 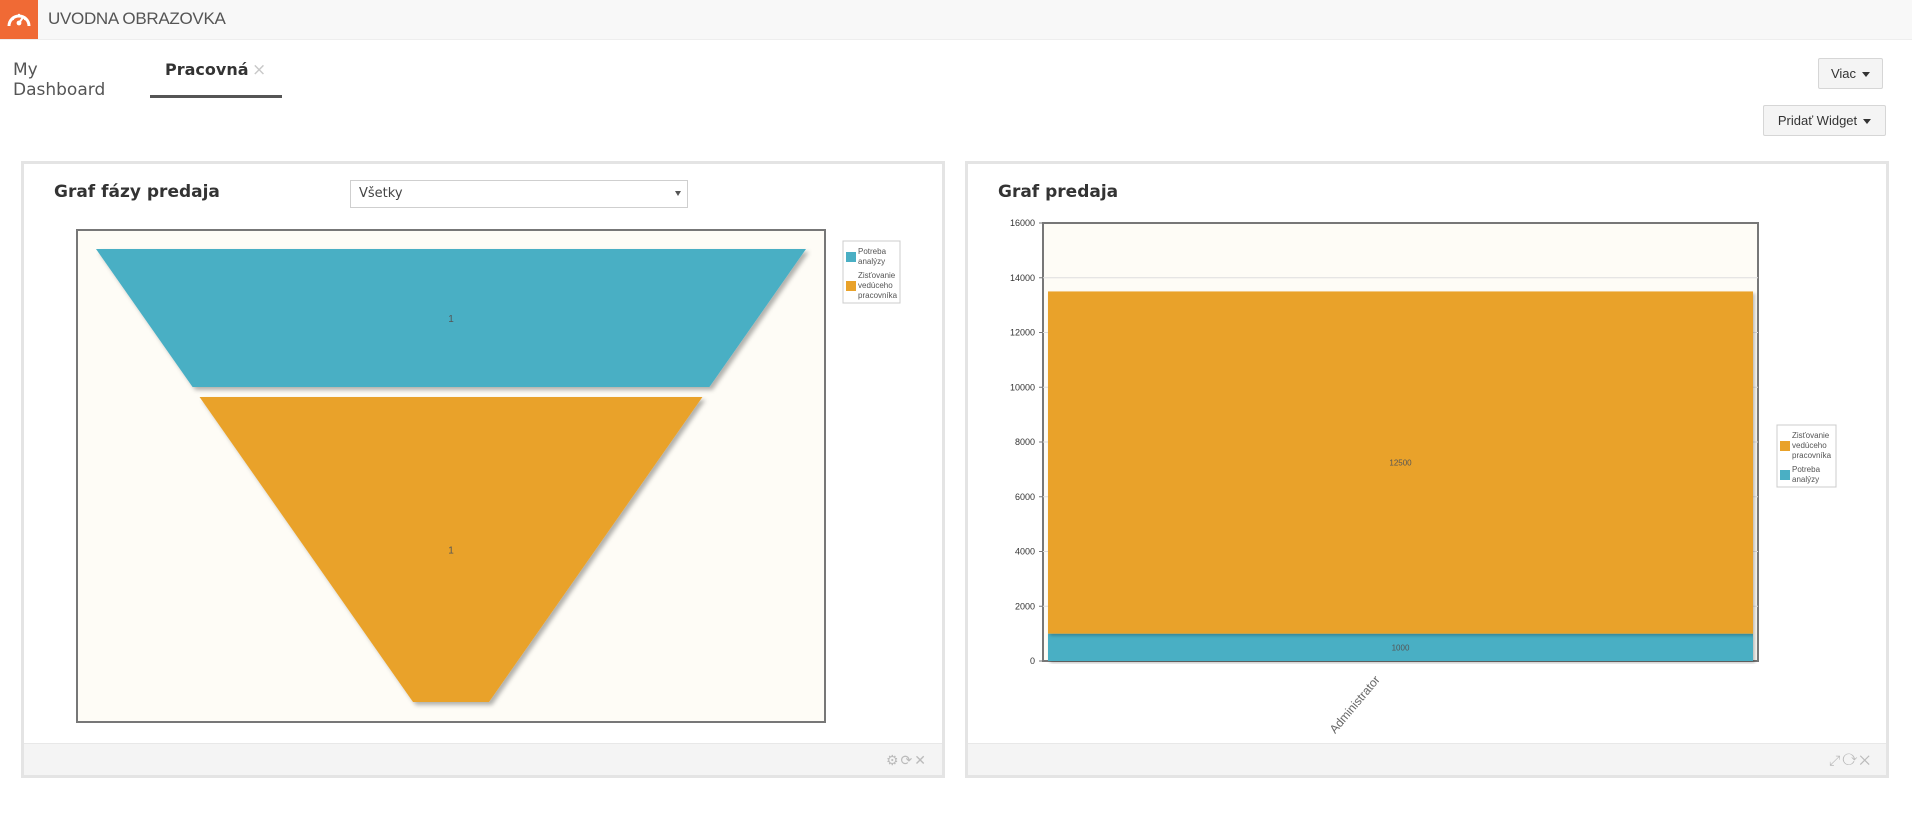 What do you see at coordinates (1025, 497) in the screenshot?
I see `y-tick-label: 6000` at bounding box center [1025, 497].